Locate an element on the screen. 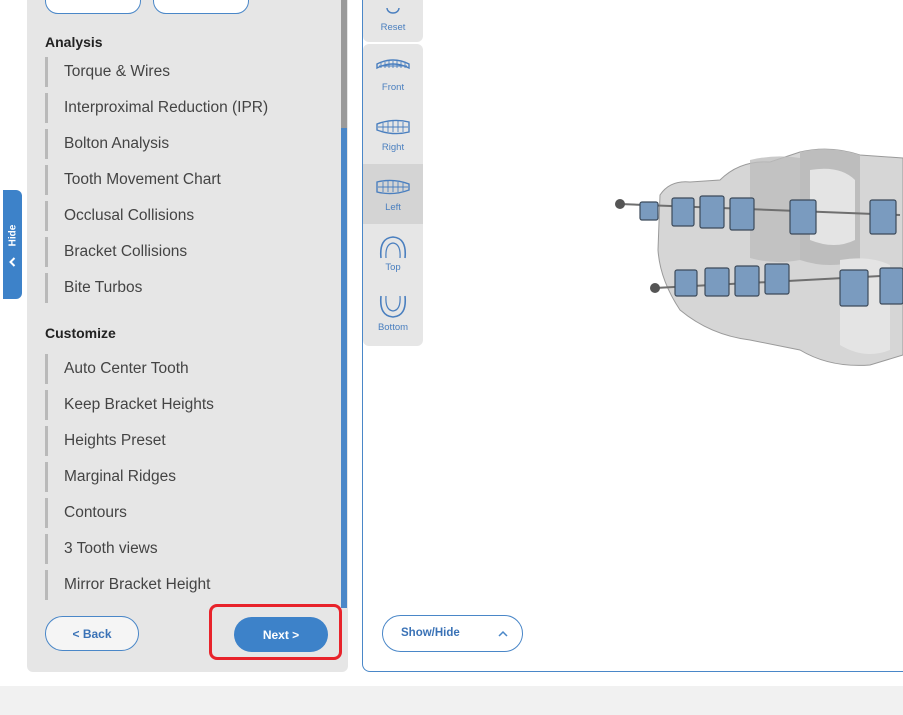 Image resolution: width=903 pixels, height=715 pixels. show-hide-button: Show/Hide is located at coordinates (452, 633).